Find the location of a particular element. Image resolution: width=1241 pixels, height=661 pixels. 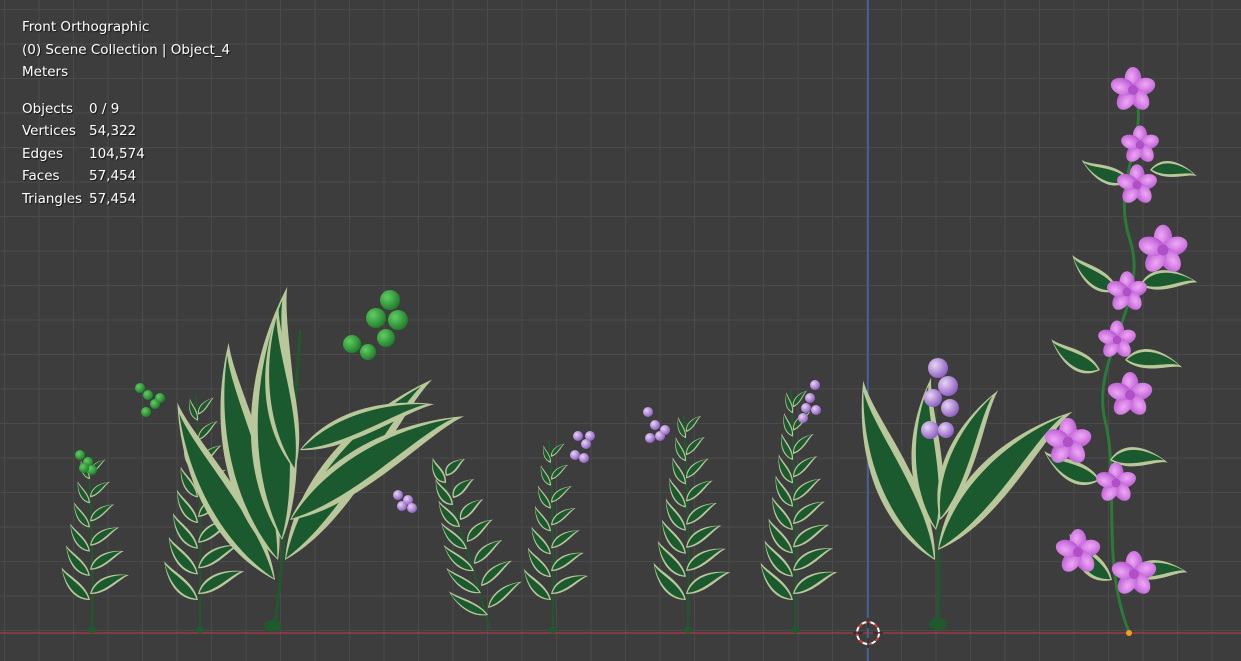

stat-label: Vertices is located at coordinates (49, 131).